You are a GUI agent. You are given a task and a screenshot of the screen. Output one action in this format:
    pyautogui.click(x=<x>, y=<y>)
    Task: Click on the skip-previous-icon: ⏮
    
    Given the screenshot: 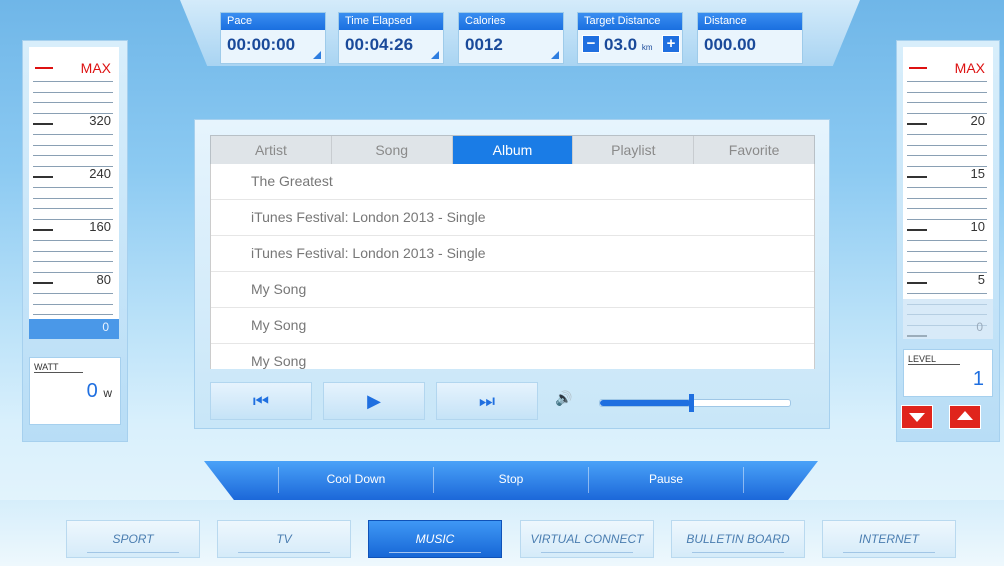 What is the action you would take?
    pyautogui.click(x=261, y=401)
    